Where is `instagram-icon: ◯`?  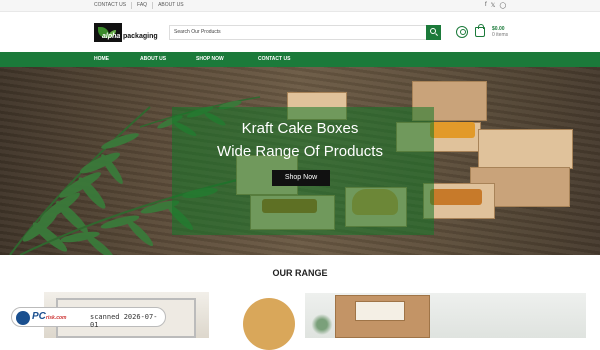 instagram-icon: ◯ is located at coordinates (503, 5).